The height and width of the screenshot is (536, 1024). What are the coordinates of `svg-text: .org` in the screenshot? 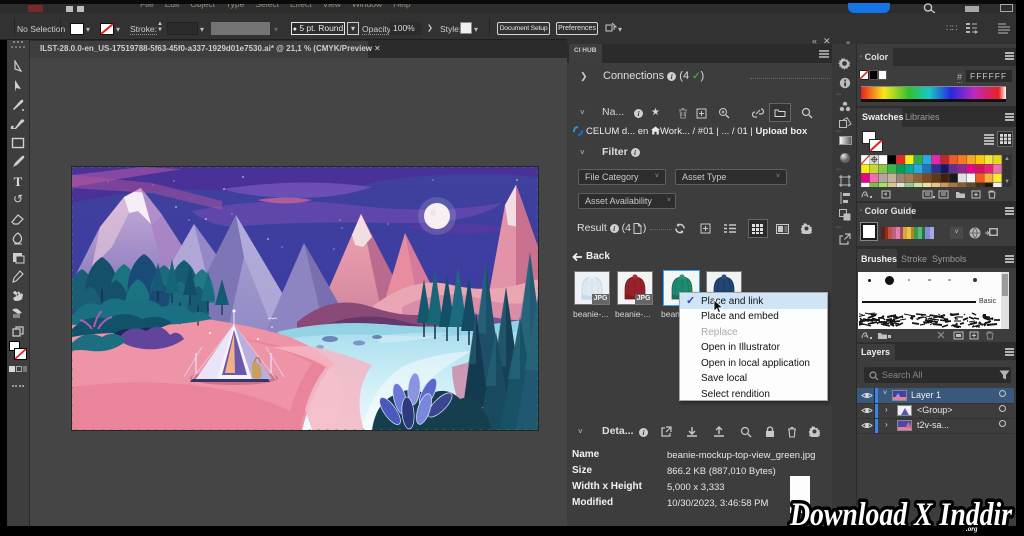 It's located at (972, 529).